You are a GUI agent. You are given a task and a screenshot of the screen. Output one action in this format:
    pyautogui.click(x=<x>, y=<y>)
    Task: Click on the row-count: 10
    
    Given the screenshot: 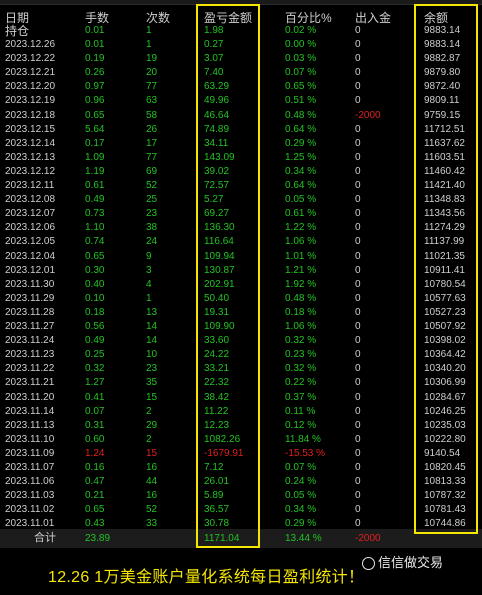 What is the action you would take?
    pyautogui.click(x=152, y=355)
    